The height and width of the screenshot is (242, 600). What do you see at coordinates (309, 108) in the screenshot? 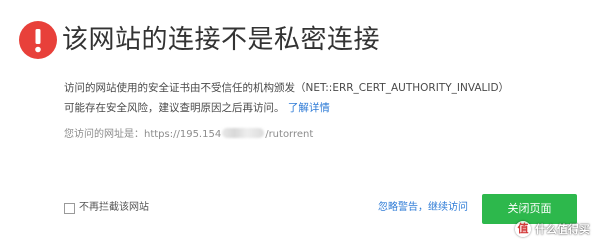
I see `learn-more-link: 了解详情` at bounding box center [309, 108].